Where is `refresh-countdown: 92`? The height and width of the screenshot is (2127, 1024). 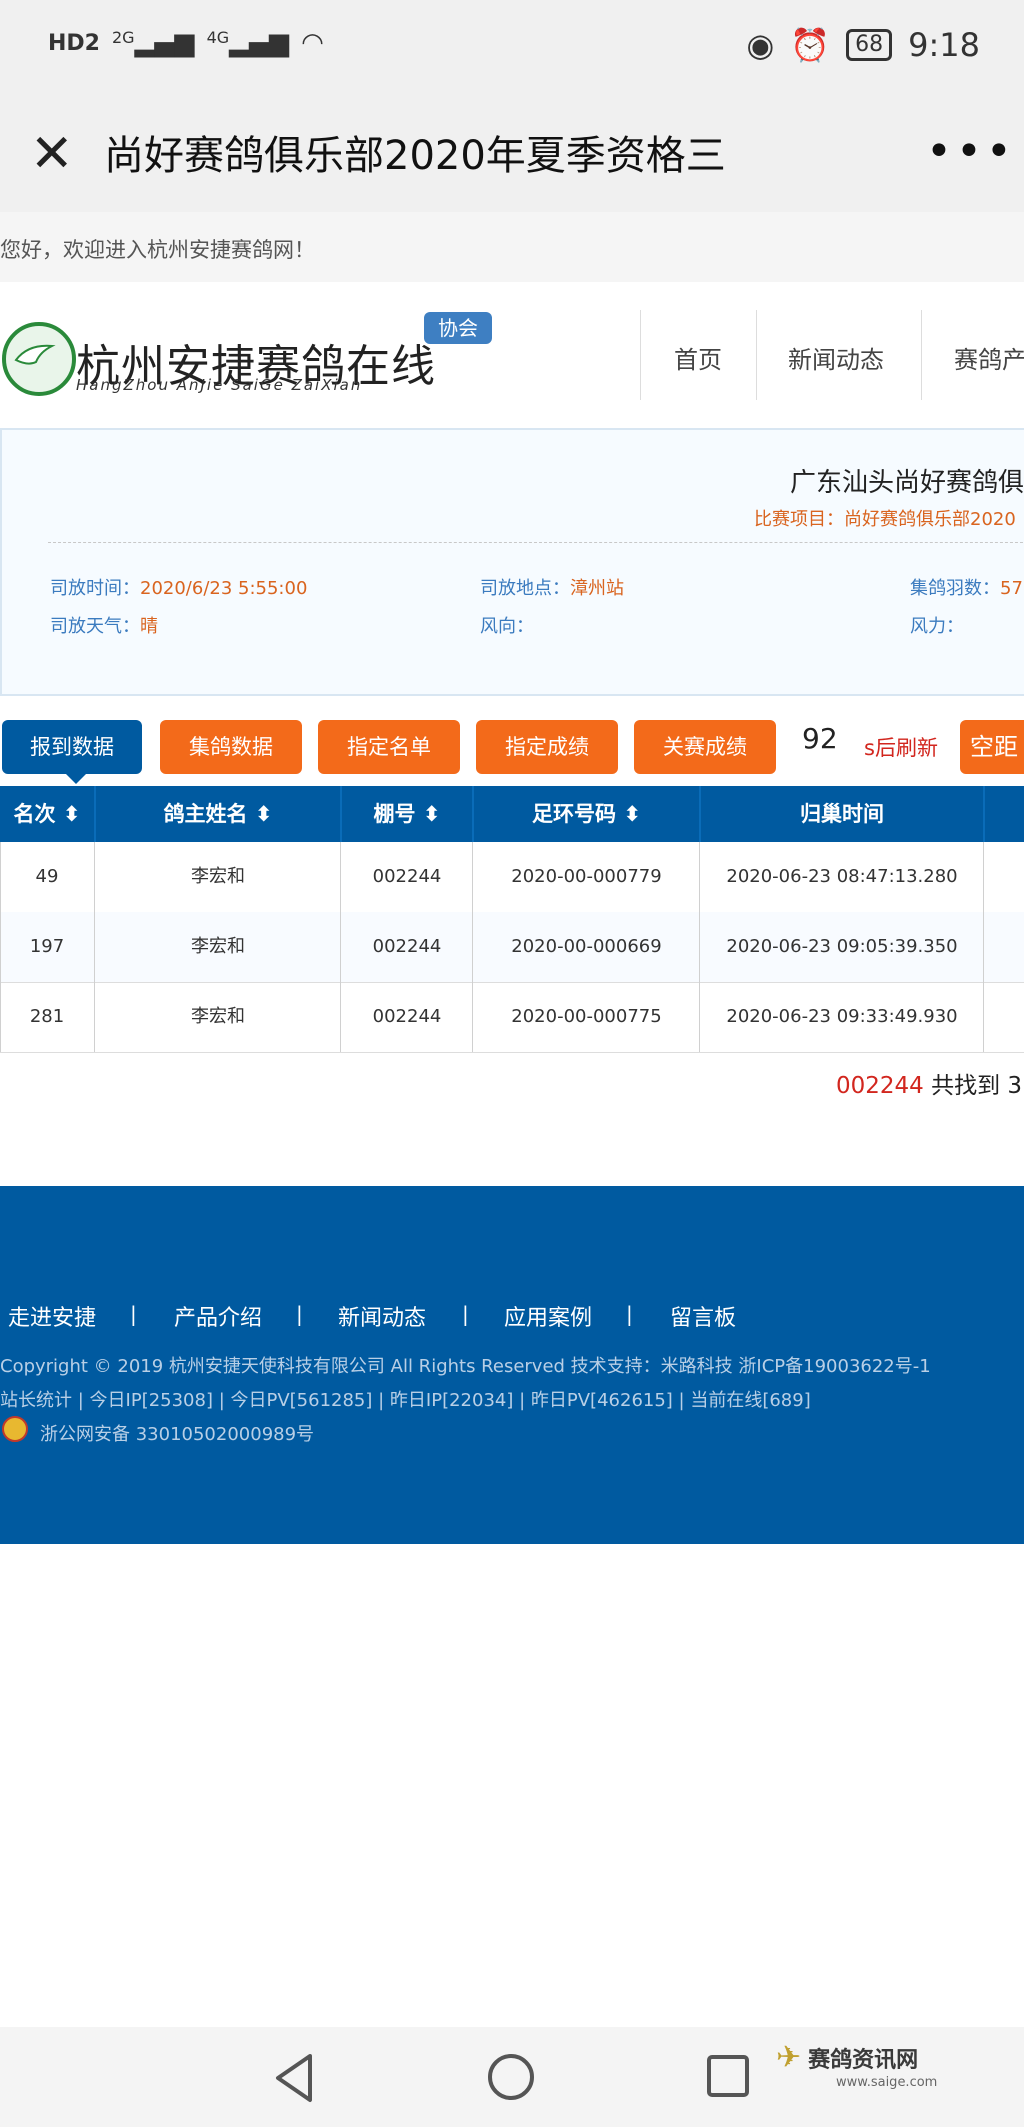
refresh-countdown: 92 is located at coordinates (820, 738).